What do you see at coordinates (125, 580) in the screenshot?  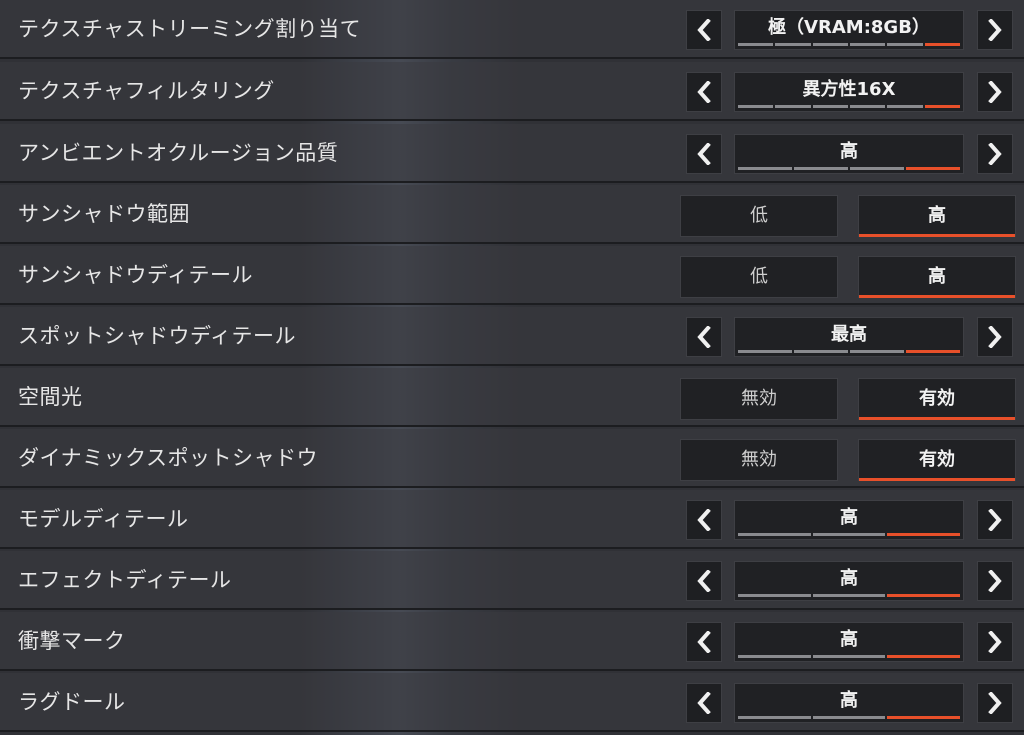 I see `setting-label: エフェクトディテール` at bounding box center [125, 580].